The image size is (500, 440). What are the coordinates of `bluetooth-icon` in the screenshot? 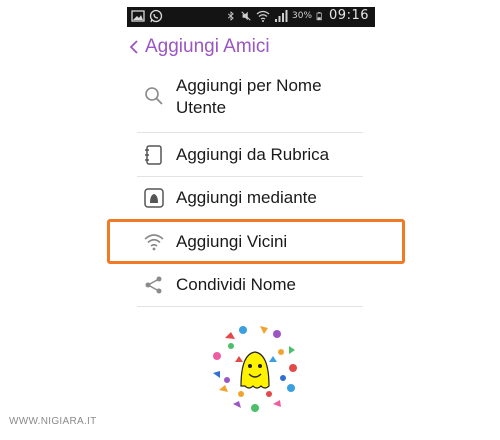 It's located at (230, 15).